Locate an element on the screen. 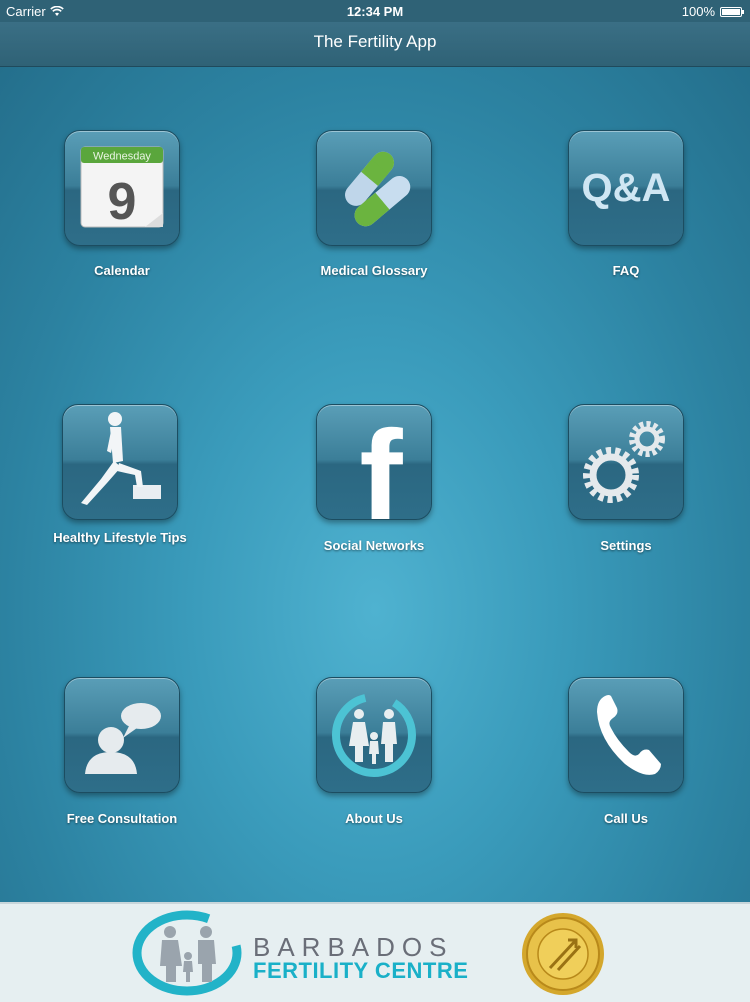 This screenshot has height=1002, width=750. family-logo-icon is located at coordinates (187, 953).